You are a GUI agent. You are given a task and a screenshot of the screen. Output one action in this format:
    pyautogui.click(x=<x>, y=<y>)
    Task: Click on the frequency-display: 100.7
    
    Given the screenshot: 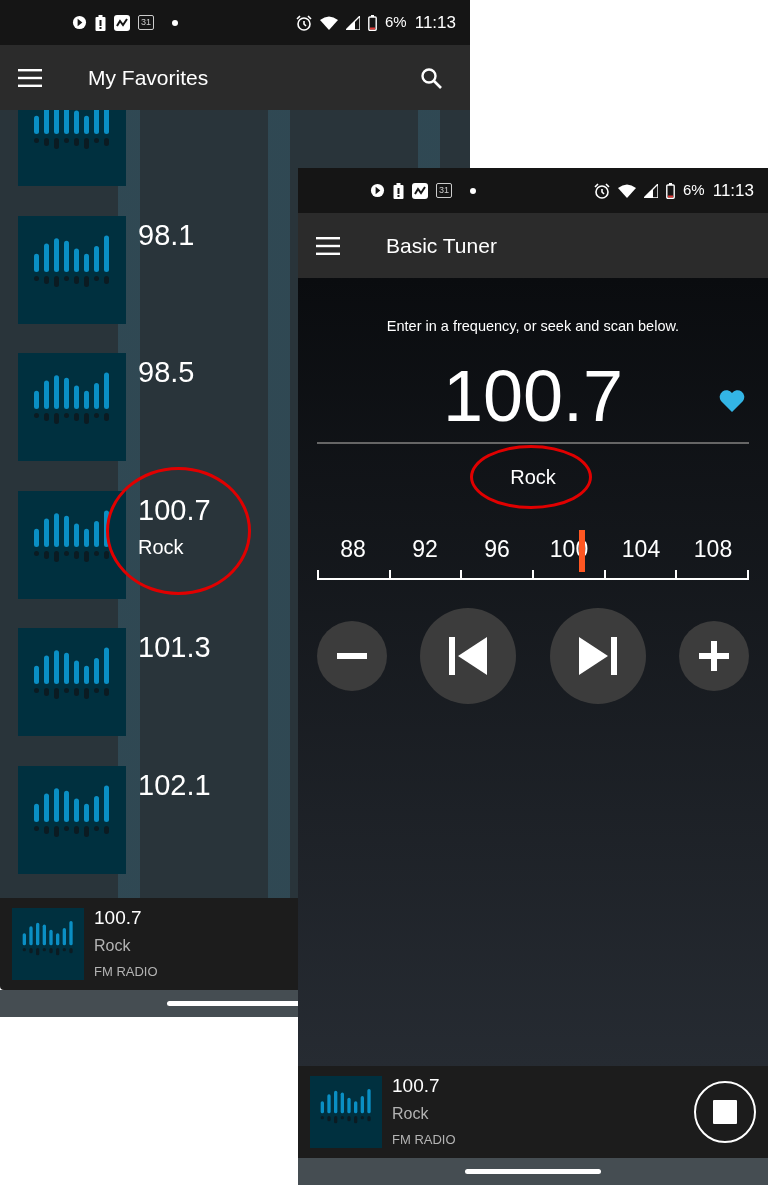 What is the action you would take?
    pyautogui.click(x=533, y=395)
    